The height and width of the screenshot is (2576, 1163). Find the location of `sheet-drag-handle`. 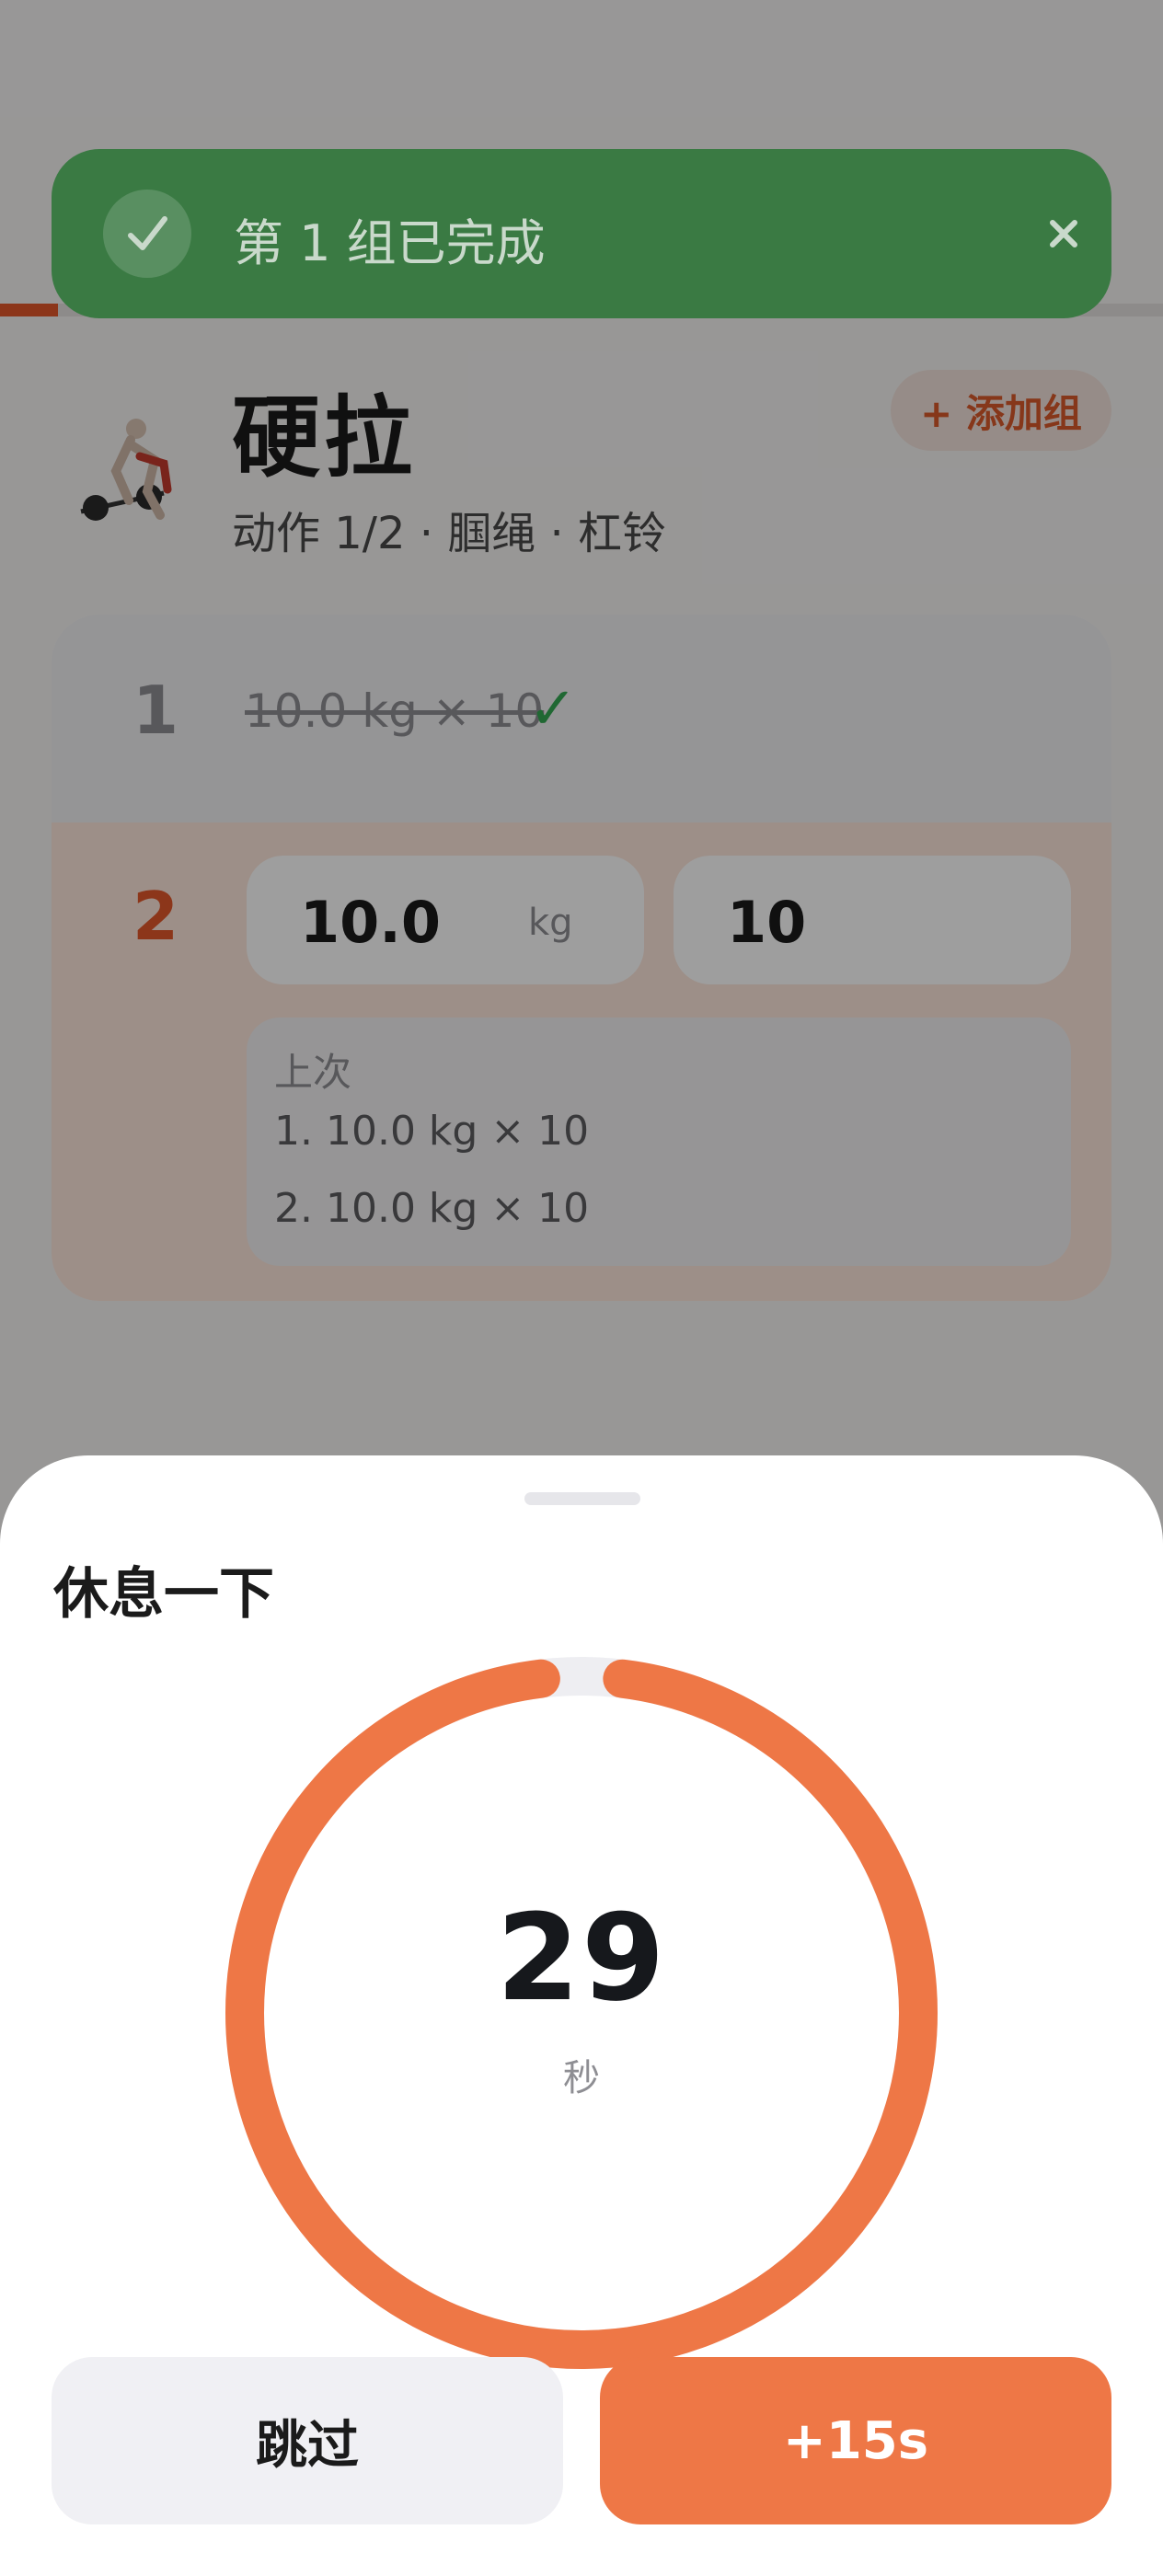

sheet-drag-handle is located at coordinates (582, 1498).